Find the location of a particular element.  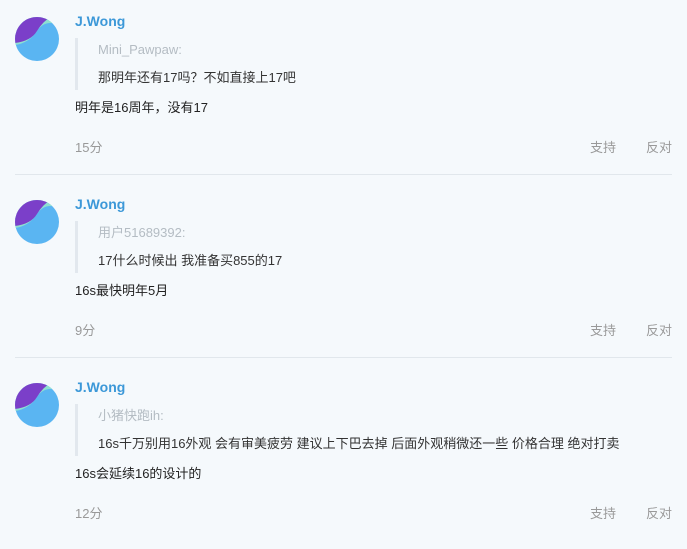

quoted-username: Mini_Pawpaw: is located at coordinates (140, 49).